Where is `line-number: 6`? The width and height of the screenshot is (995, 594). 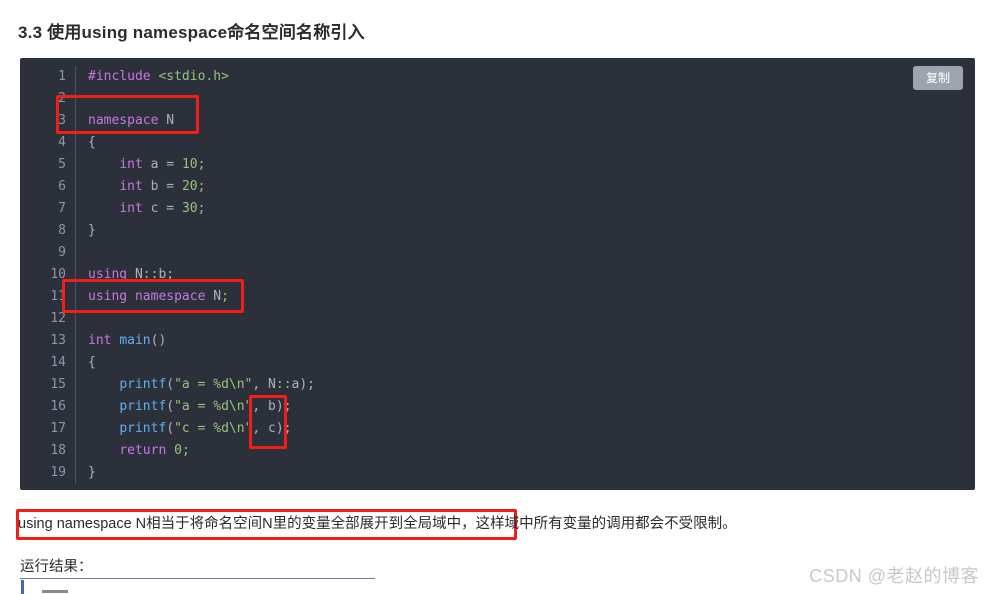 line-number: 6 is located at coordinates (62, 186).